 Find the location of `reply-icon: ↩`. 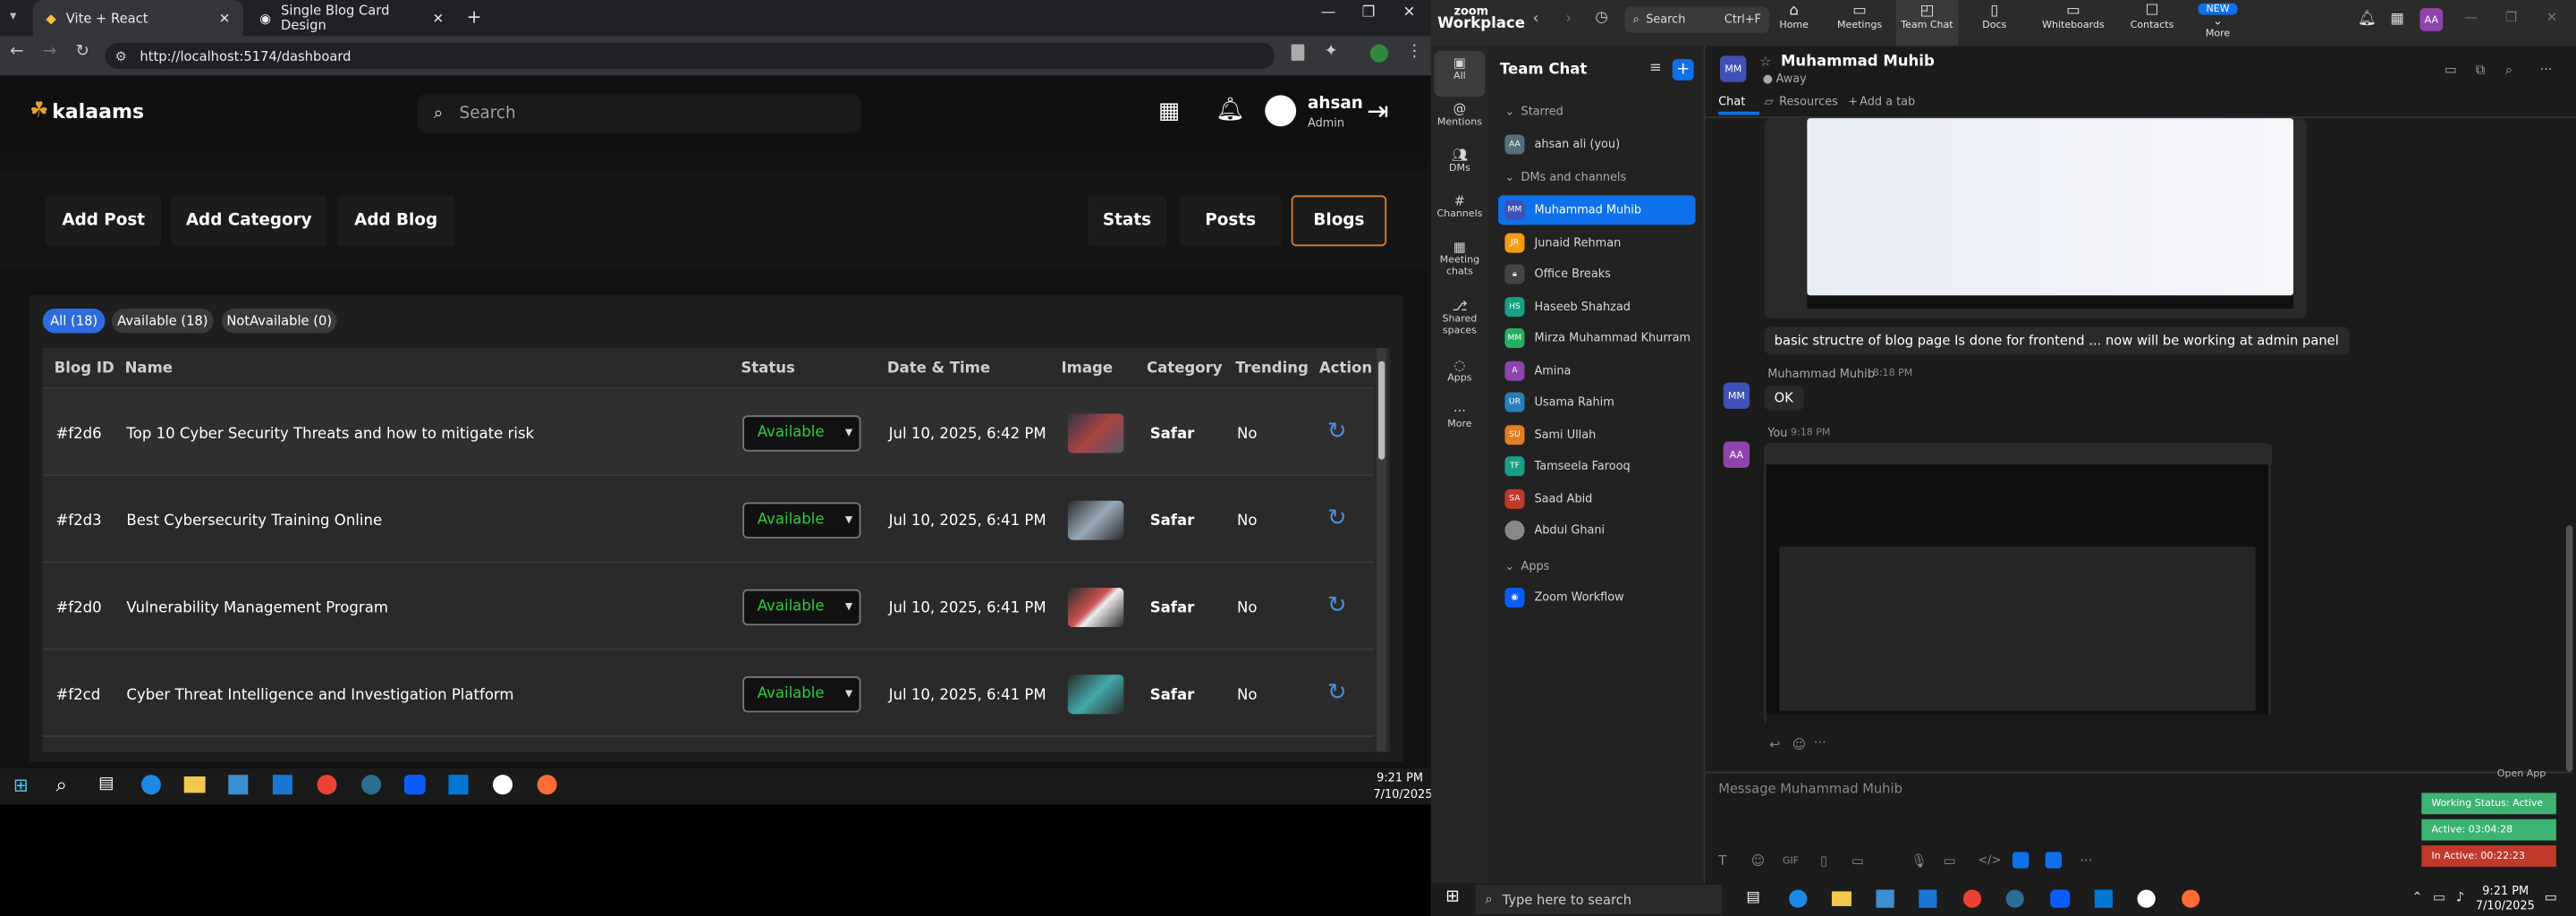

reply-icon: ↩ is located at coordinates (1774, 744).